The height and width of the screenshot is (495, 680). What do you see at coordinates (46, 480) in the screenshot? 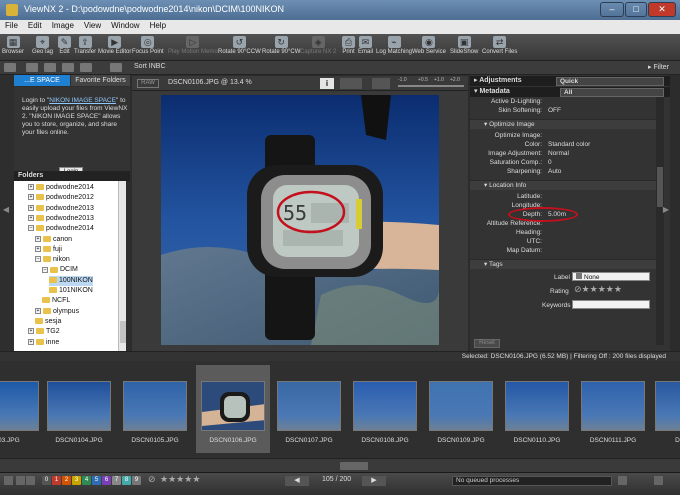
I see `label-color-0: 0` at bounding box center [46, 480].